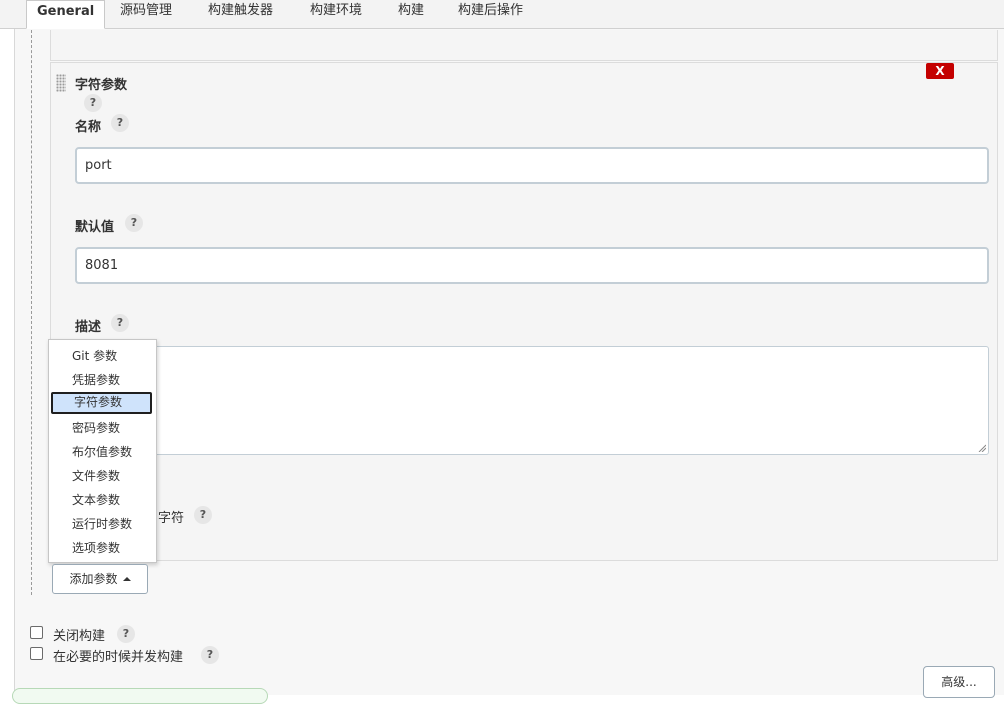 The width and height of the screenshot is (1004, 704). I want to click on tab-source-management: 源码管理, so click(146, 12).